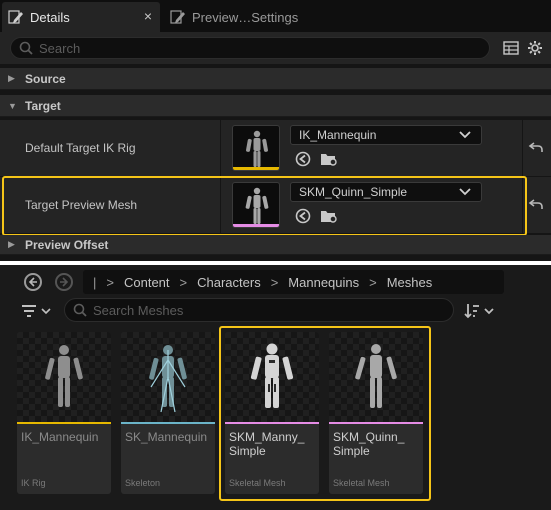  I want to click on property-target-preview-mesh: Target Preview Mesh SKM_Quinn_Simple, so click(275, 205).